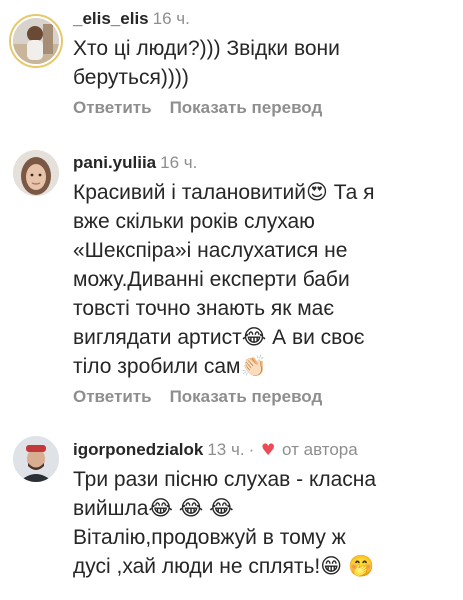  I want to click on author-like: · ♥ от автора, so click(303, 449).